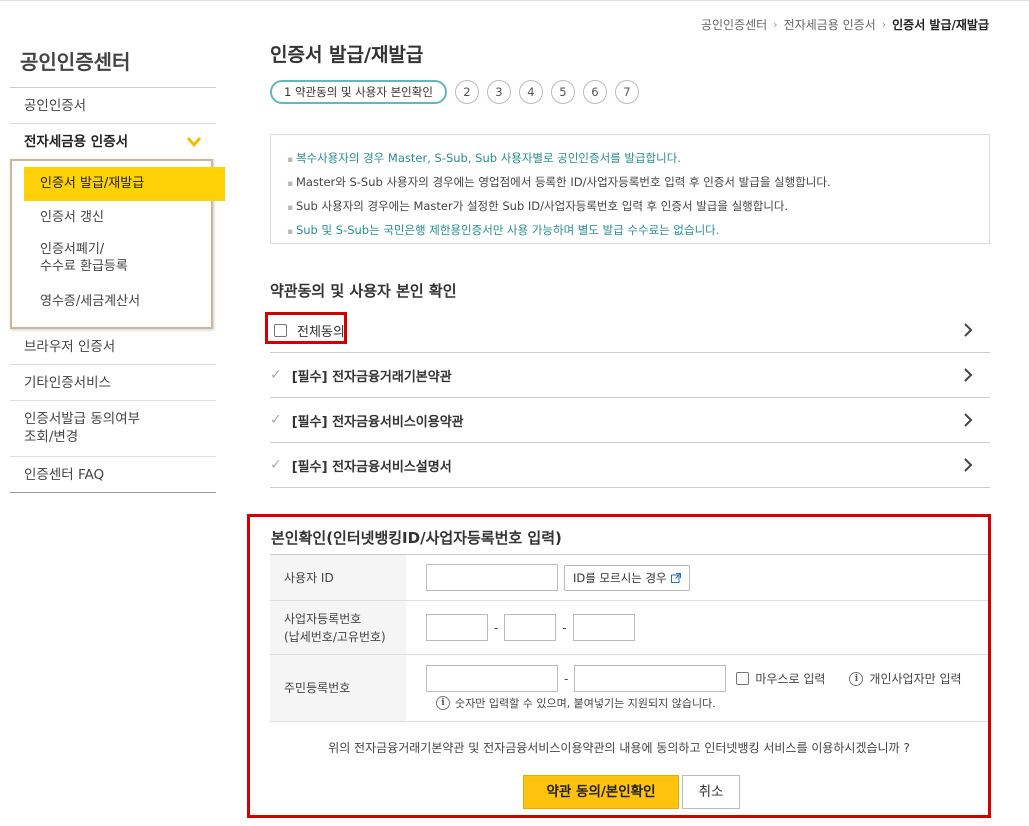 The height and width of the screenshot is (826, 1029). What do you see at coordinates (514, 0) in the screenshot?
I see `top-divider` at bounding box center [514, 0].